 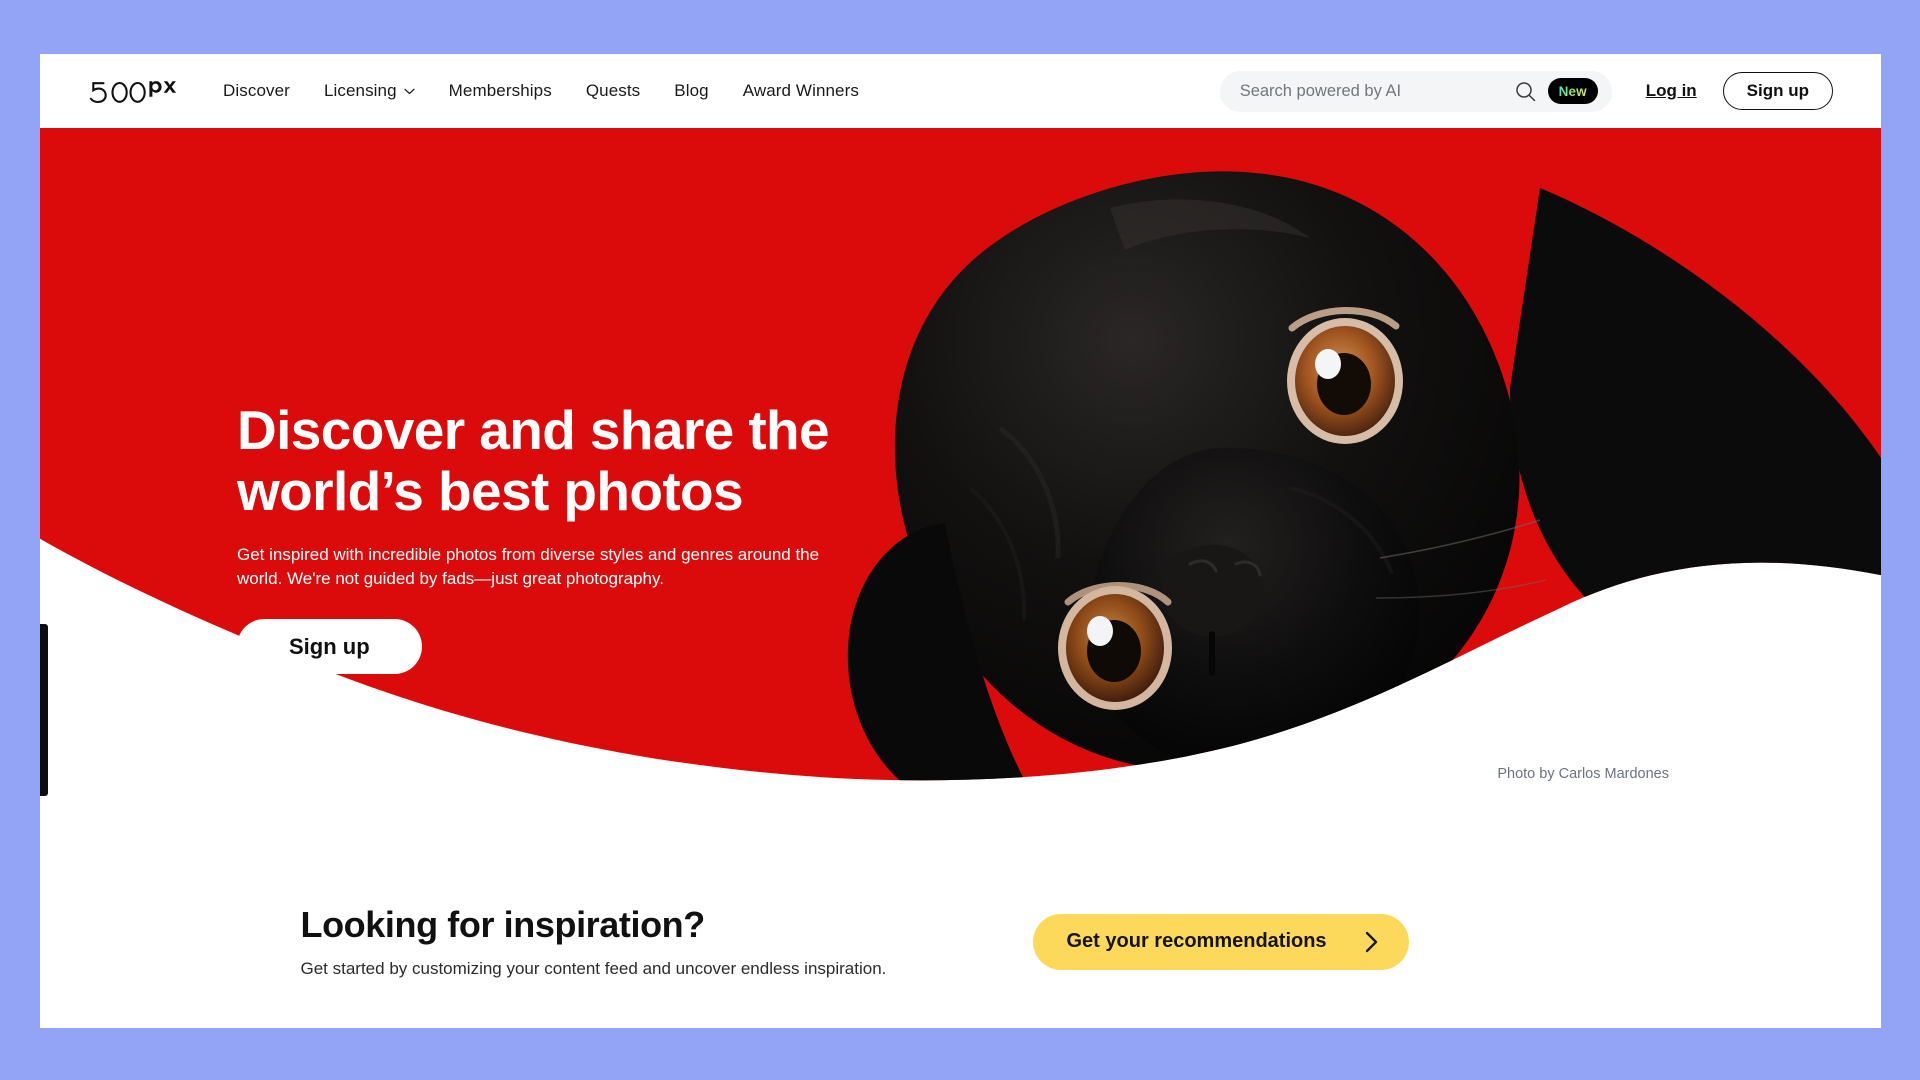 I want to click on login-link: Log in, so click(x=1671, y=91).